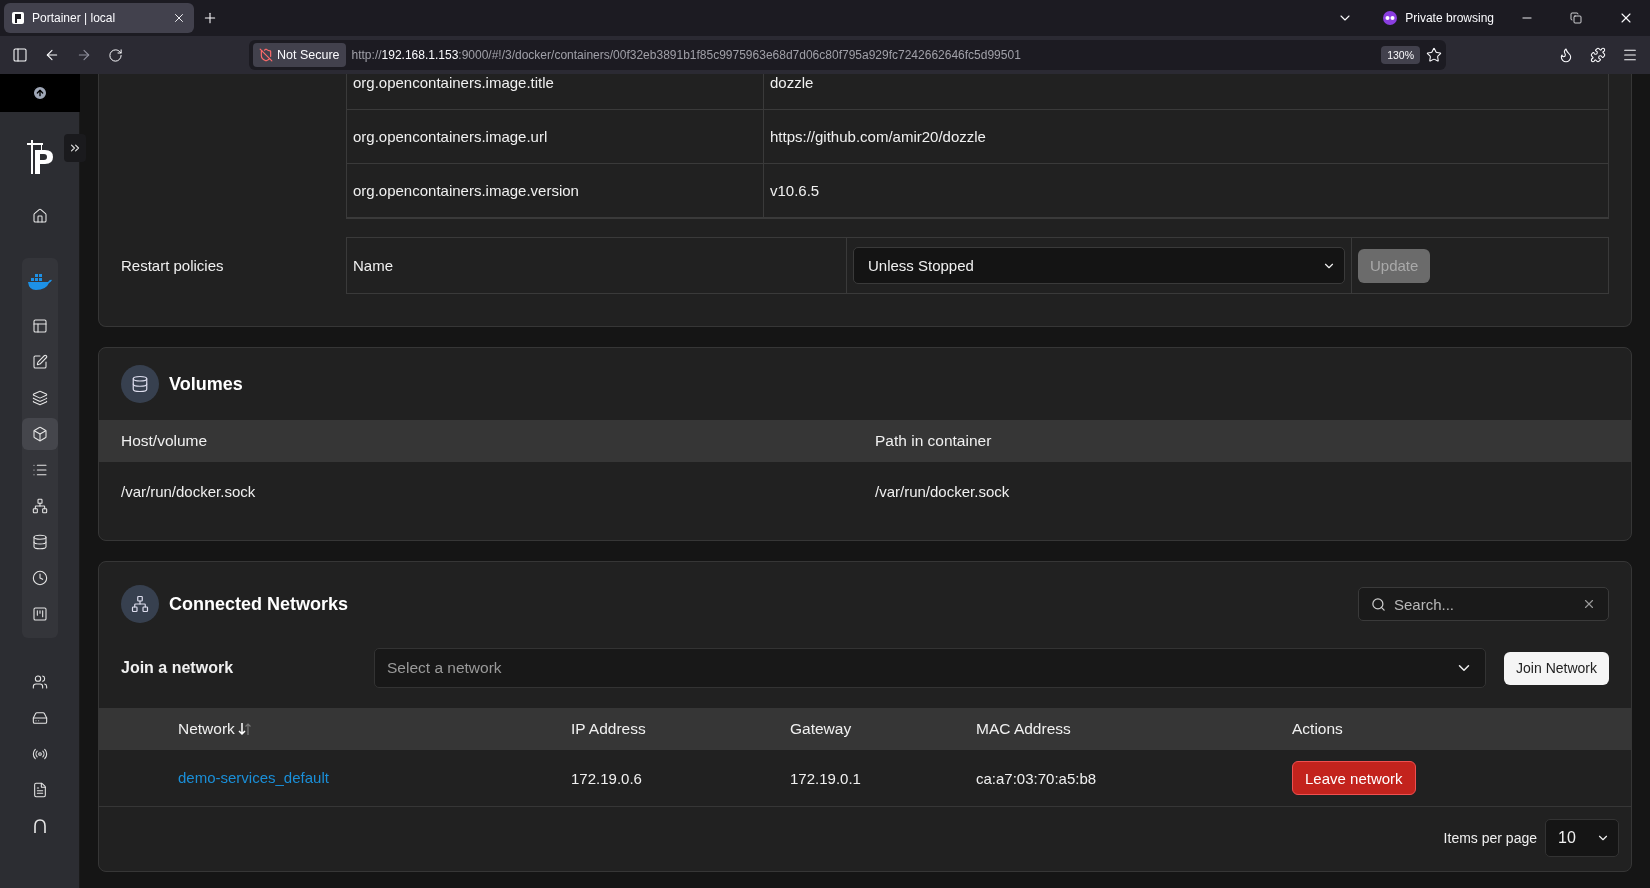 This screenshot has height=888, width=1650. I want to click on clock-icon, so click(39, 578).